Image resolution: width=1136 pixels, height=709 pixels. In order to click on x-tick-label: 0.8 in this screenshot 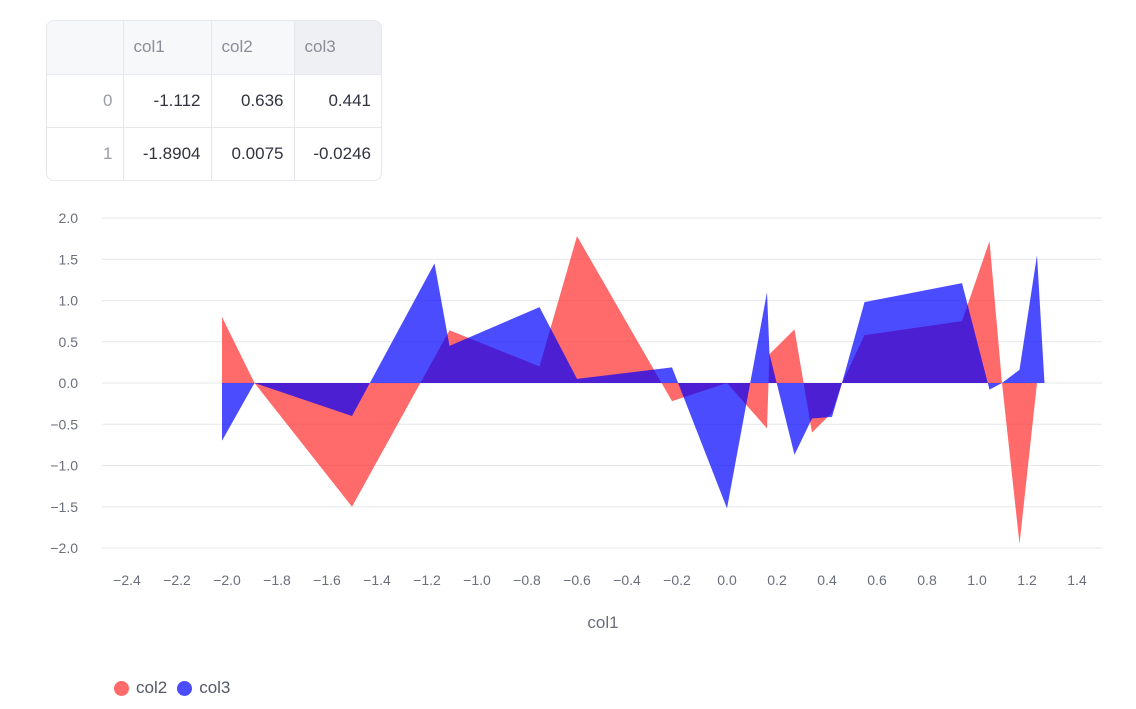, I will do `click(927, 580)`.